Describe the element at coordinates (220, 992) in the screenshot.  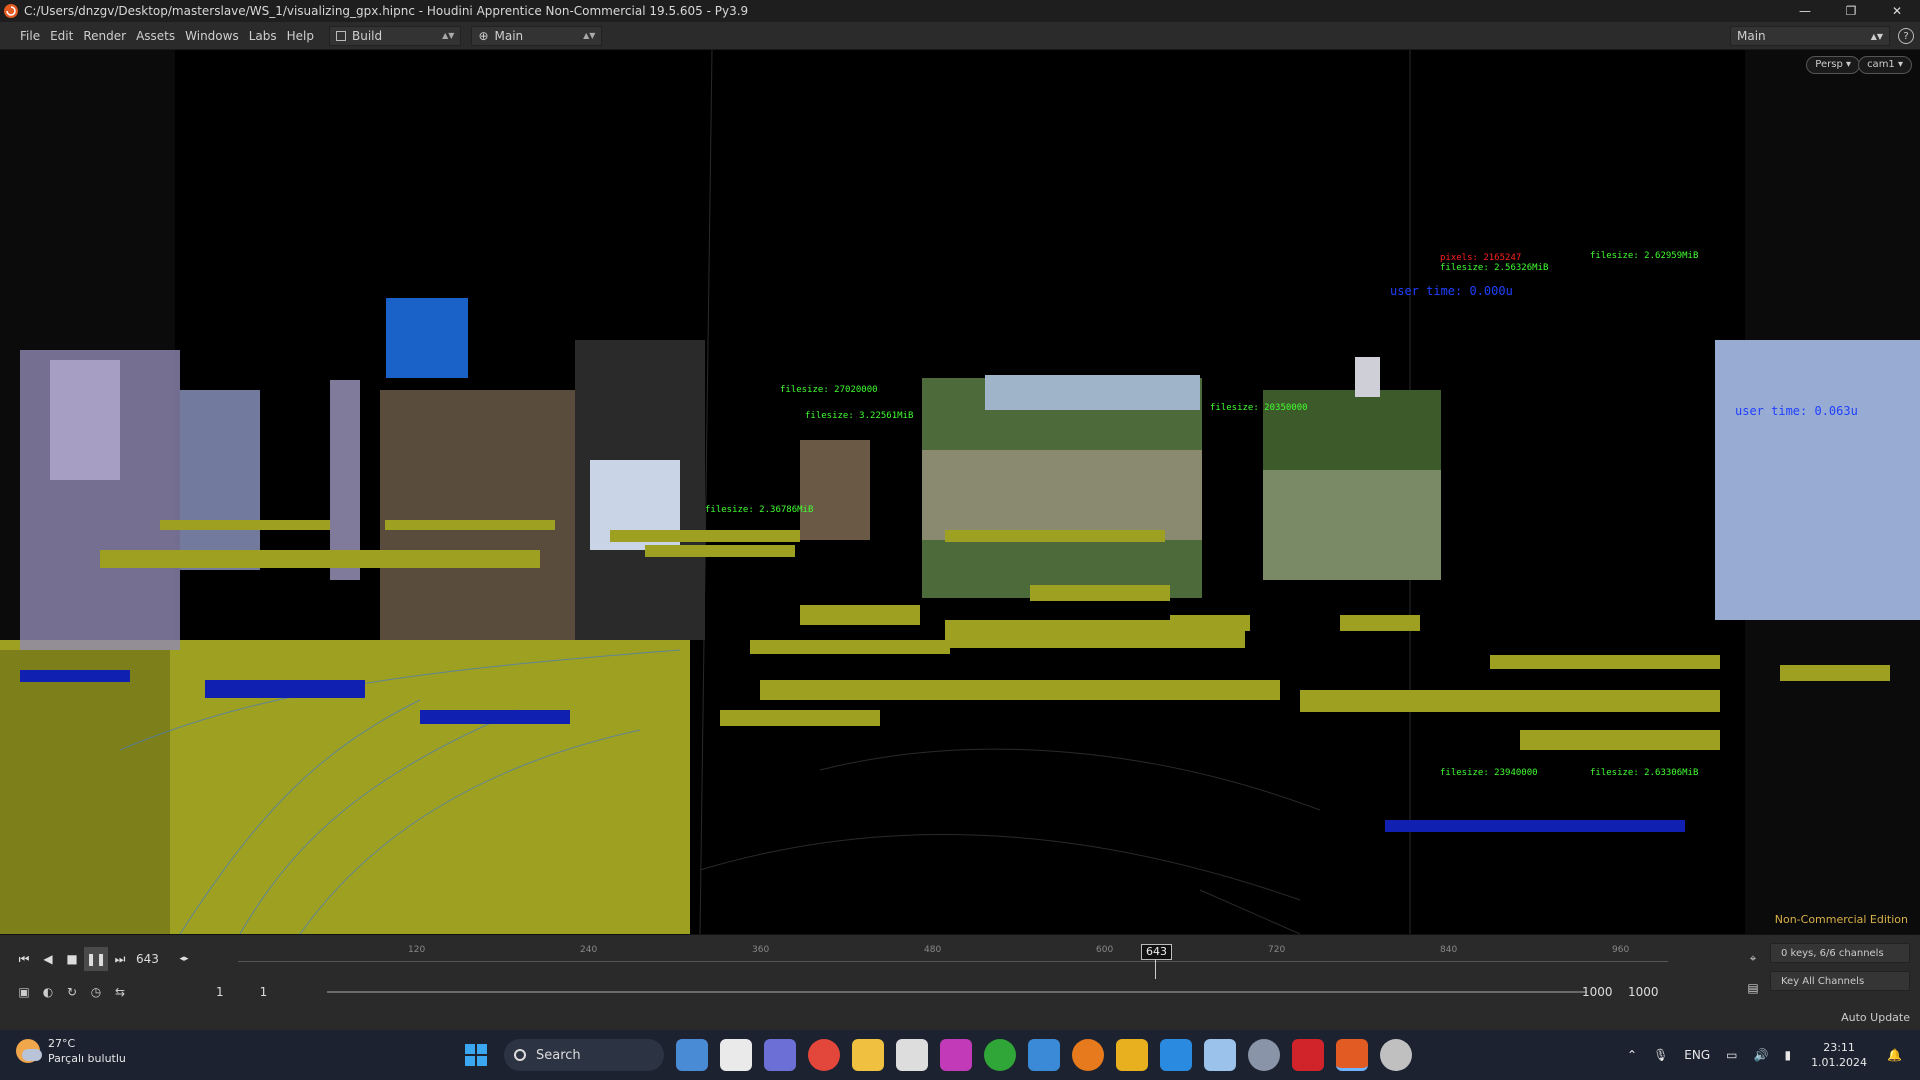
I see `range-start-field: 1` at that location.